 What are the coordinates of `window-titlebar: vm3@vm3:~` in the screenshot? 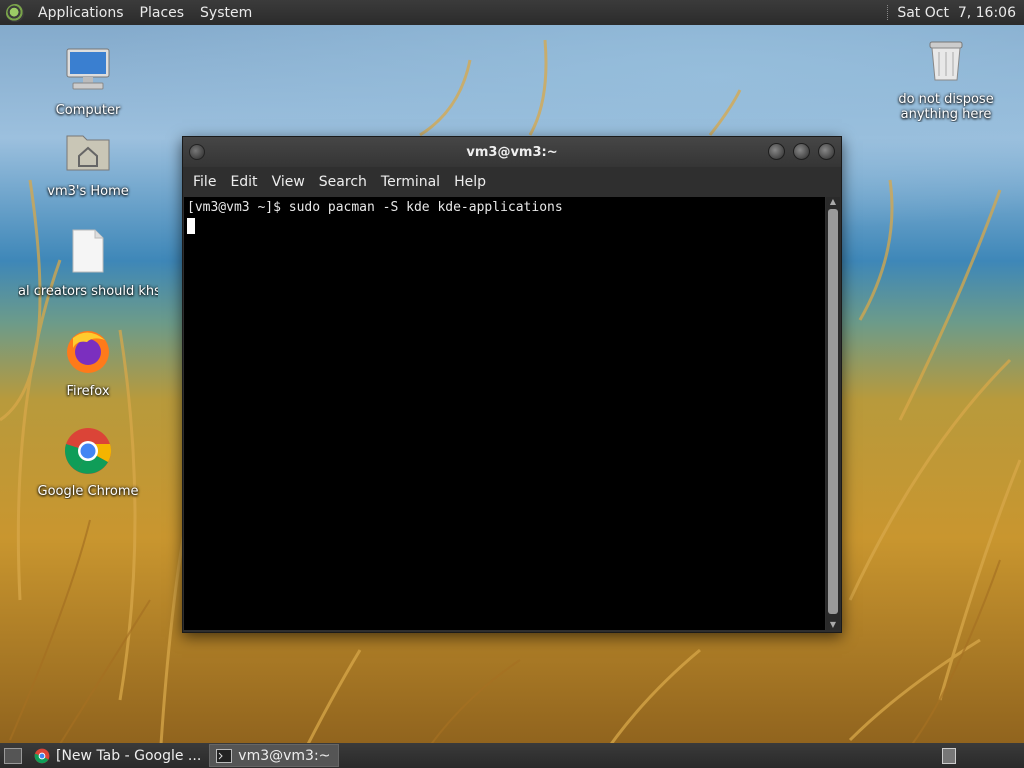 It's located at (512, 152).